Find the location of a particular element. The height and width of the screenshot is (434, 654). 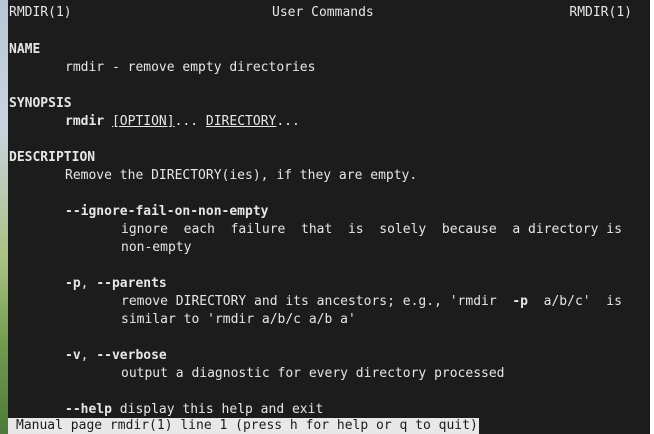

option-verbose-short: -v is located at coordinates (73, 355).